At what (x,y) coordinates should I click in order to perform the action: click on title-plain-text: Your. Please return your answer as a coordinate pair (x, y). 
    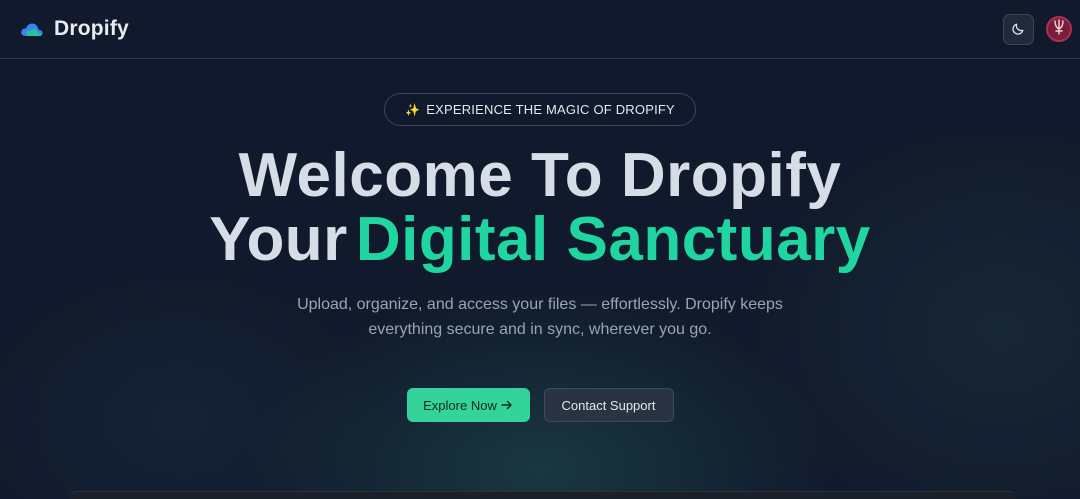
    Looking at the image, I should click on (278, 239).